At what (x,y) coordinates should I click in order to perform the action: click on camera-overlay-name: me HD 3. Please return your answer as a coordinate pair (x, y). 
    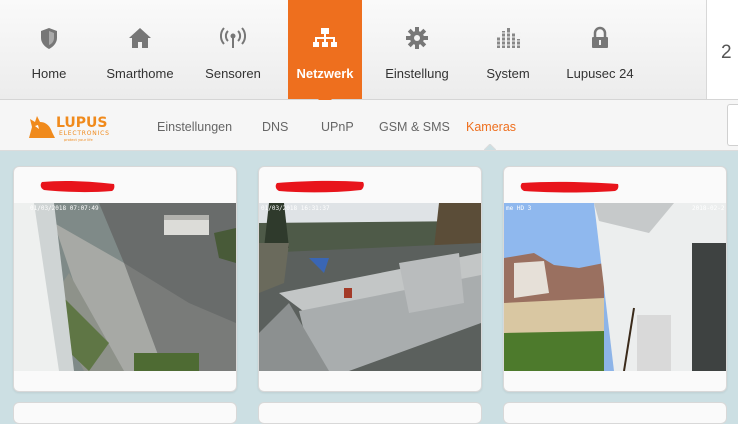
    Looking at the image, I should click on (519, 208).